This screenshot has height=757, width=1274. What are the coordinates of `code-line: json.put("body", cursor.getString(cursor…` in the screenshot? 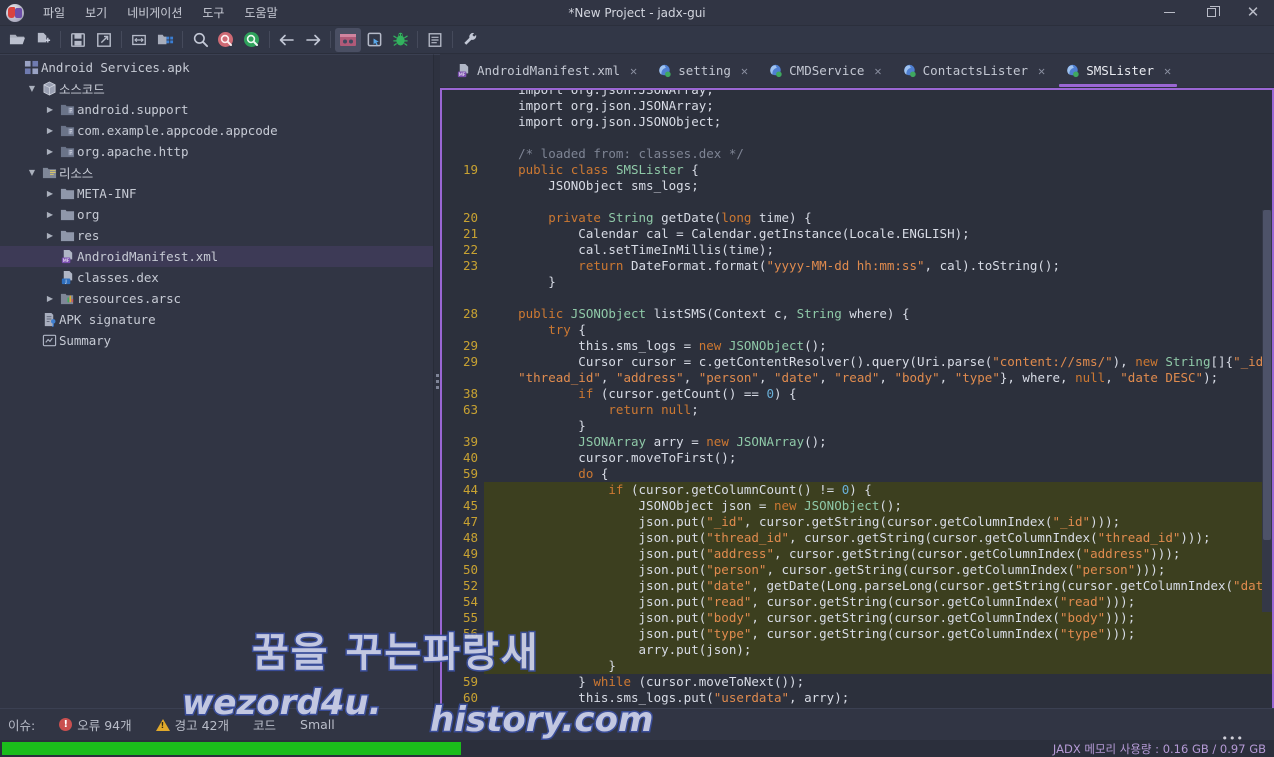 It's located at (878, 618).